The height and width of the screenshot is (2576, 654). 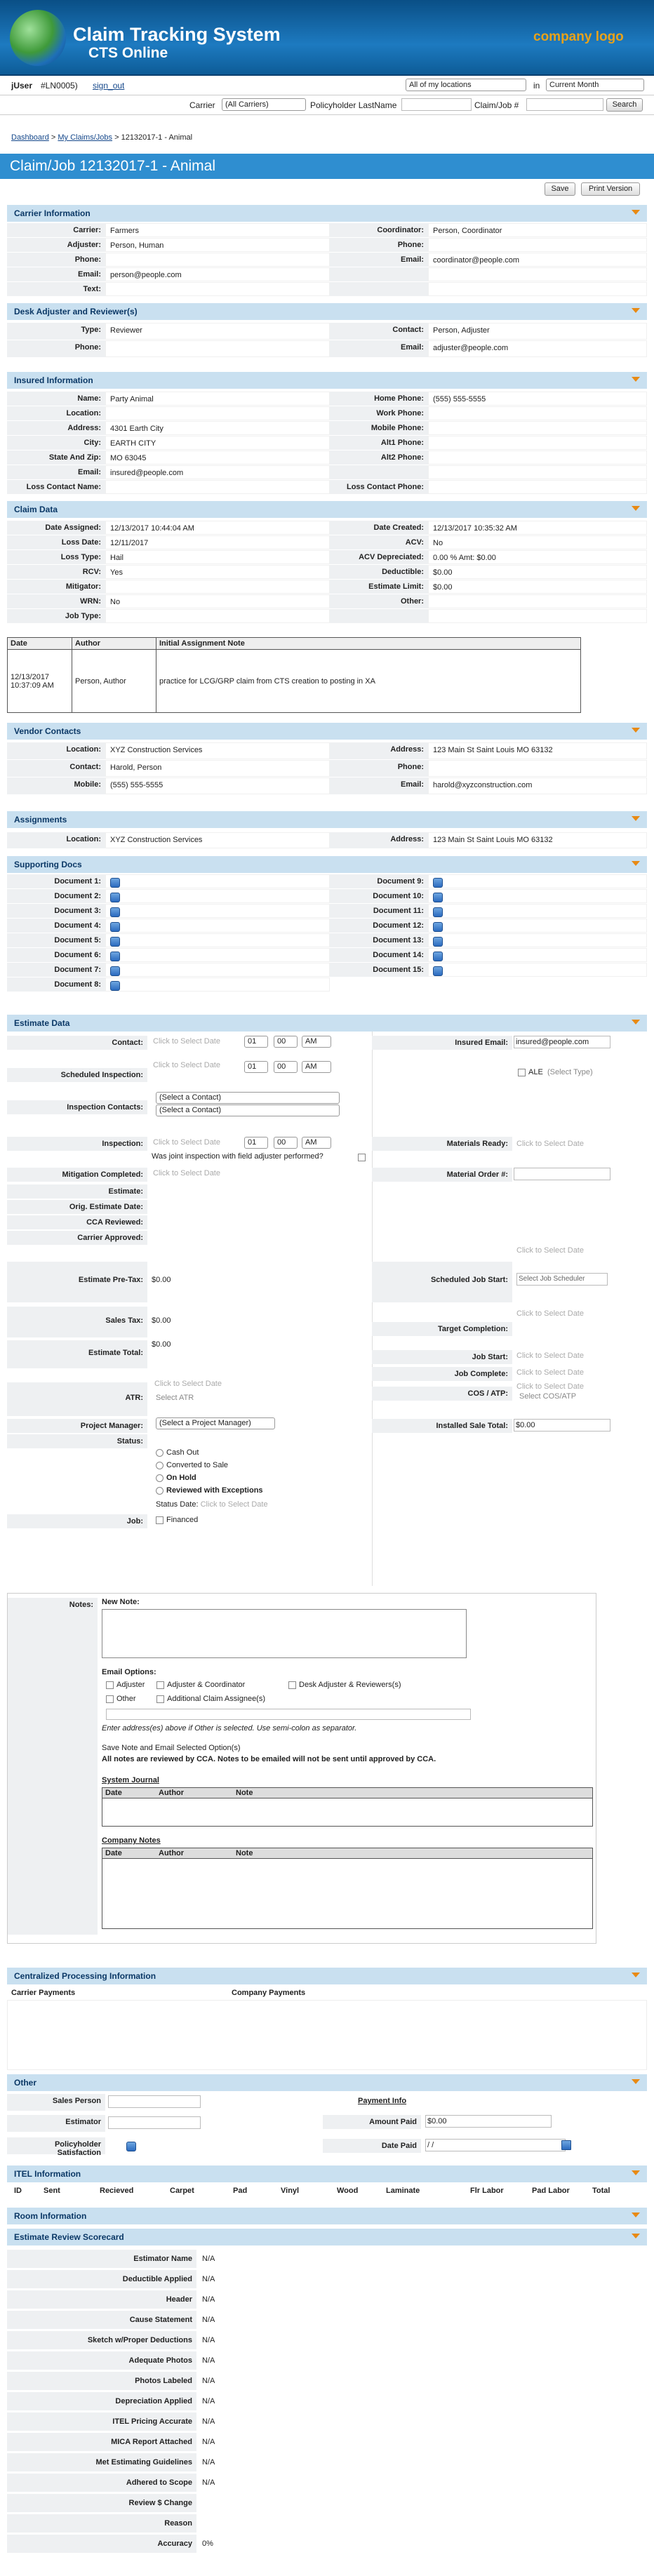 I want to click on status-option-reviewed: Reviewed with Exceptions, so click(x=209, y=1490).